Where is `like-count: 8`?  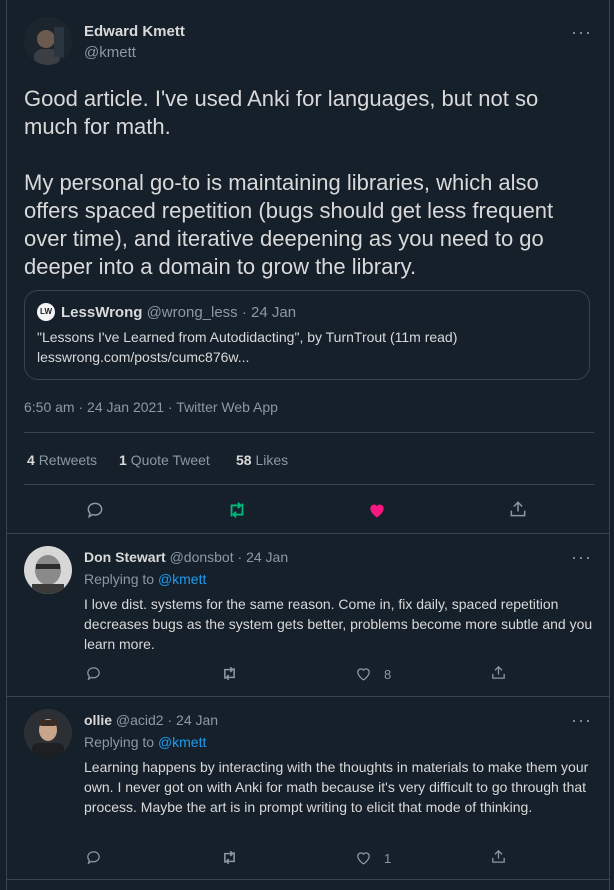 like-count: 8 is located at coordinates (388, 674).